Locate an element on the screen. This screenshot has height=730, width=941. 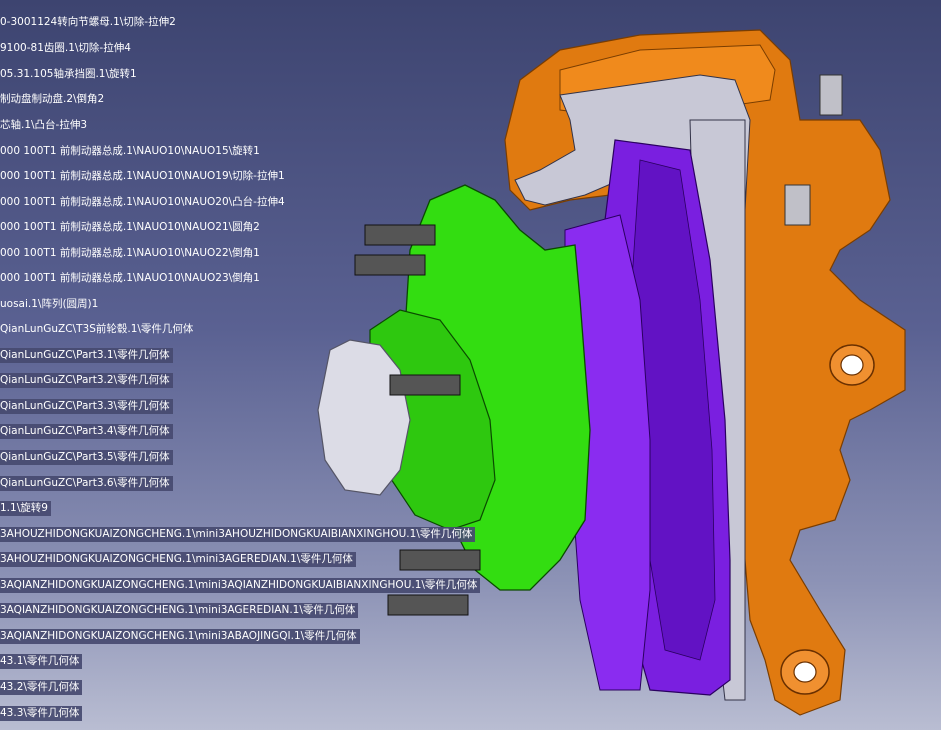
spec-tree-item: 000 100T1 前制动器总成.1\NAUO10\NAUO23\倒角1 is located at coordinates (131, 278).